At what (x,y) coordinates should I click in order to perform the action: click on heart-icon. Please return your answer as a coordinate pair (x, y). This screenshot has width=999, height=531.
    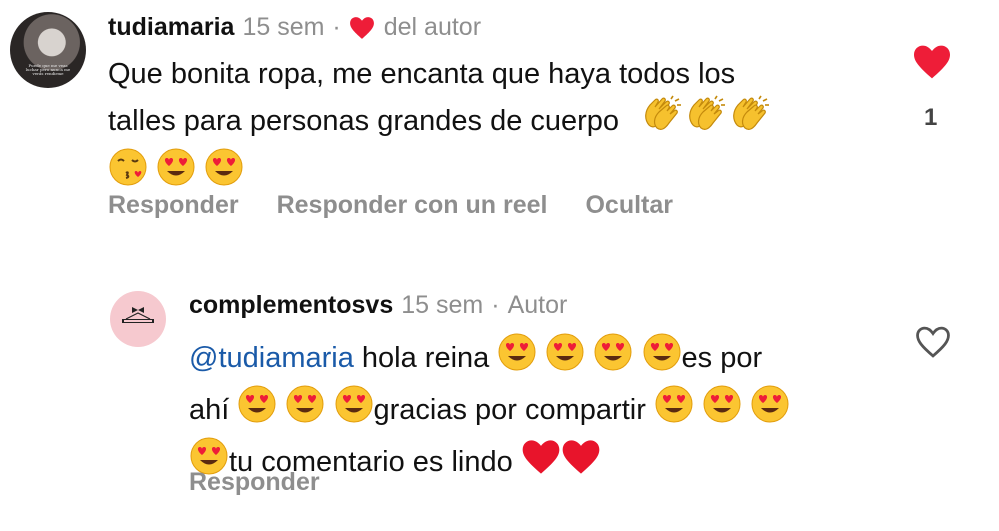
    Looking at the image, I should click on (361, 27).